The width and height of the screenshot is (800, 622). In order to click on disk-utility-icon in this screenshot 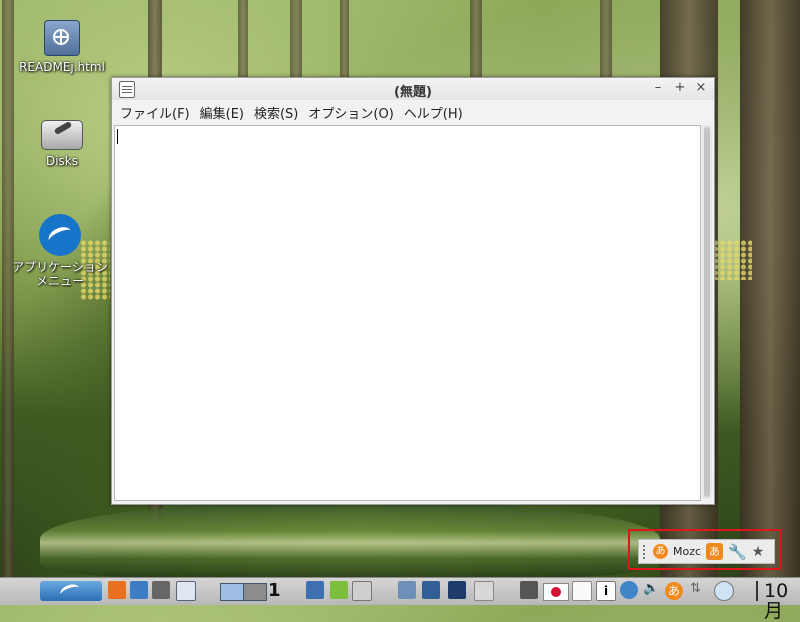, I will do `click(62, 135)`.